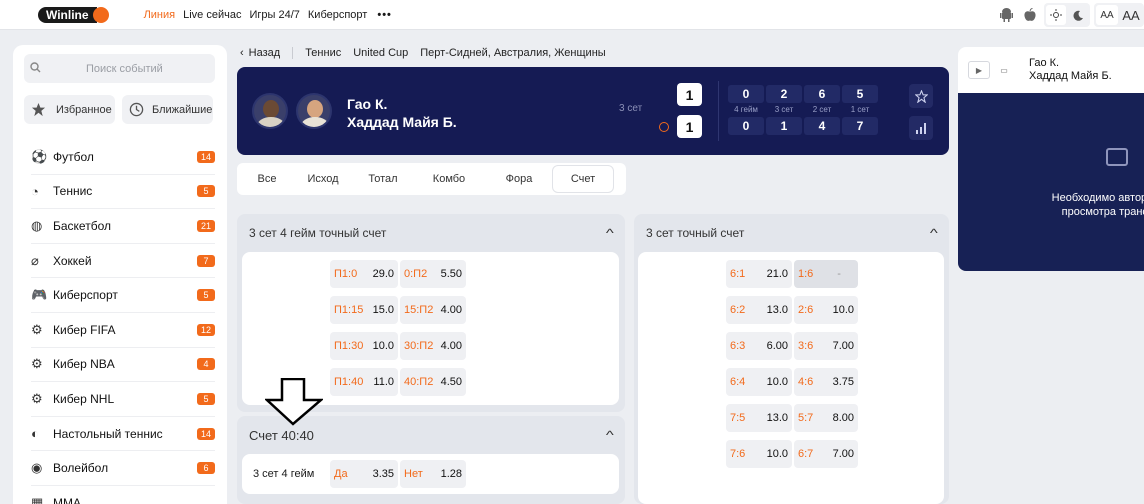 Image resolution: width=1144 pixels, height=504 pixels. What do you see at coordinates (921, 96) in the screenshot?
I see `favorite-star-icon` at bounding box center [921, 96].